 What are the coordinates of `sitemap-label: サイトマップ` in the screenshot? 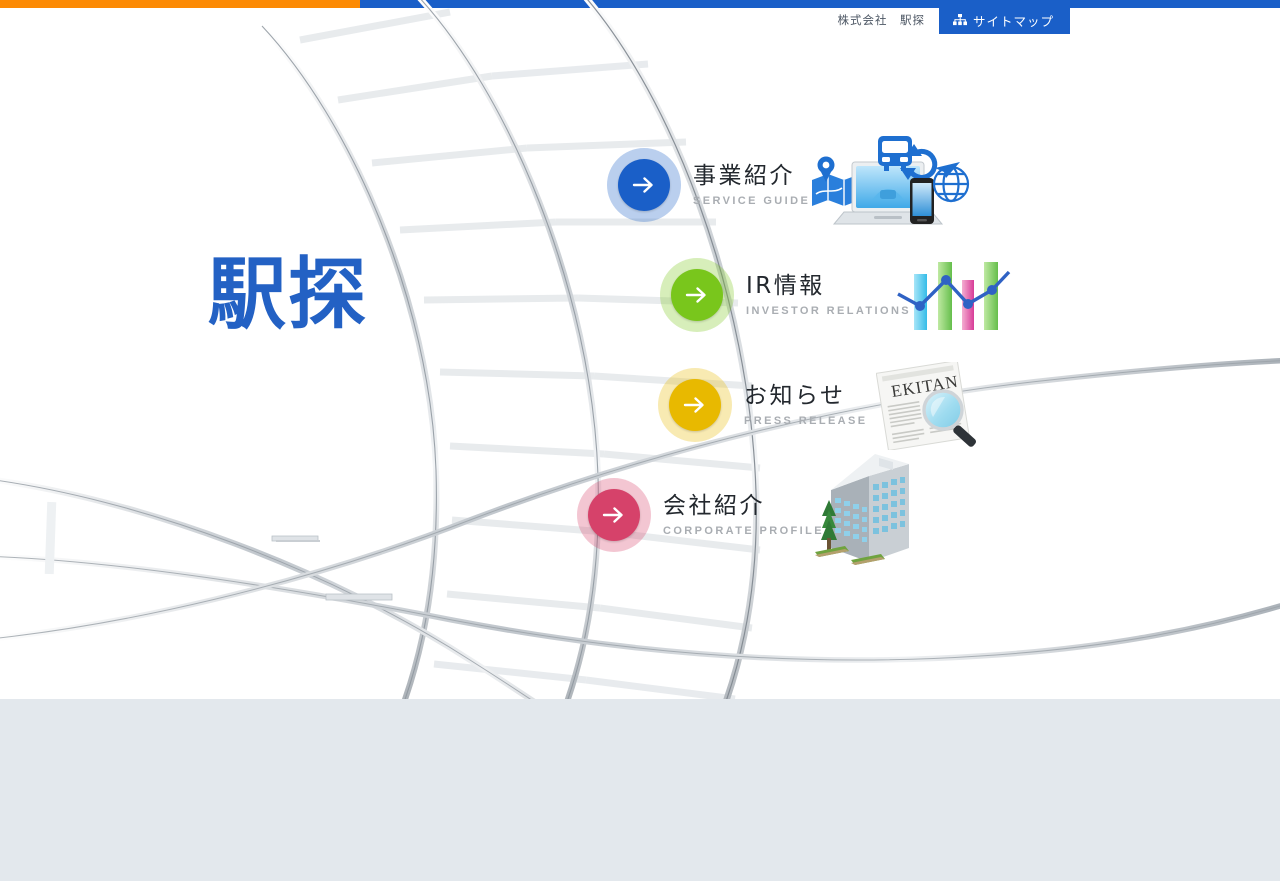 It's located at (1013, 21).